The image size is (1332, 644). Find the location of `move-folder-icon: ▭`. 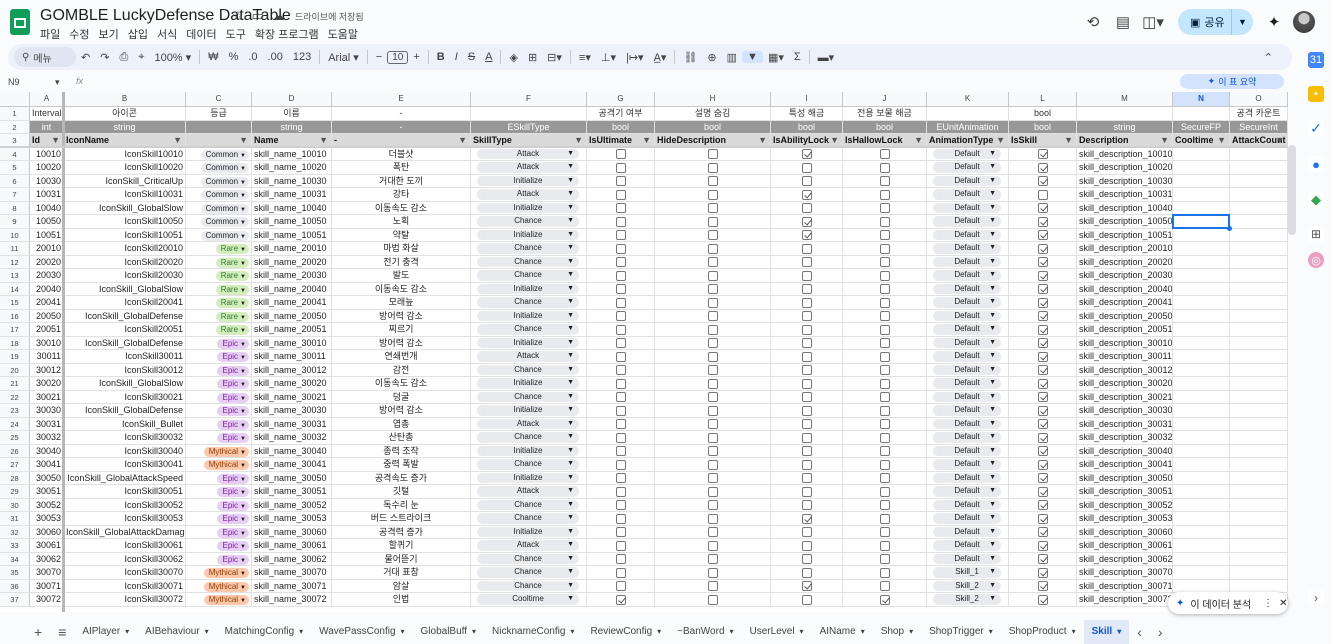

move-folder-icon: ▭ is located at coordinates (258, 16).